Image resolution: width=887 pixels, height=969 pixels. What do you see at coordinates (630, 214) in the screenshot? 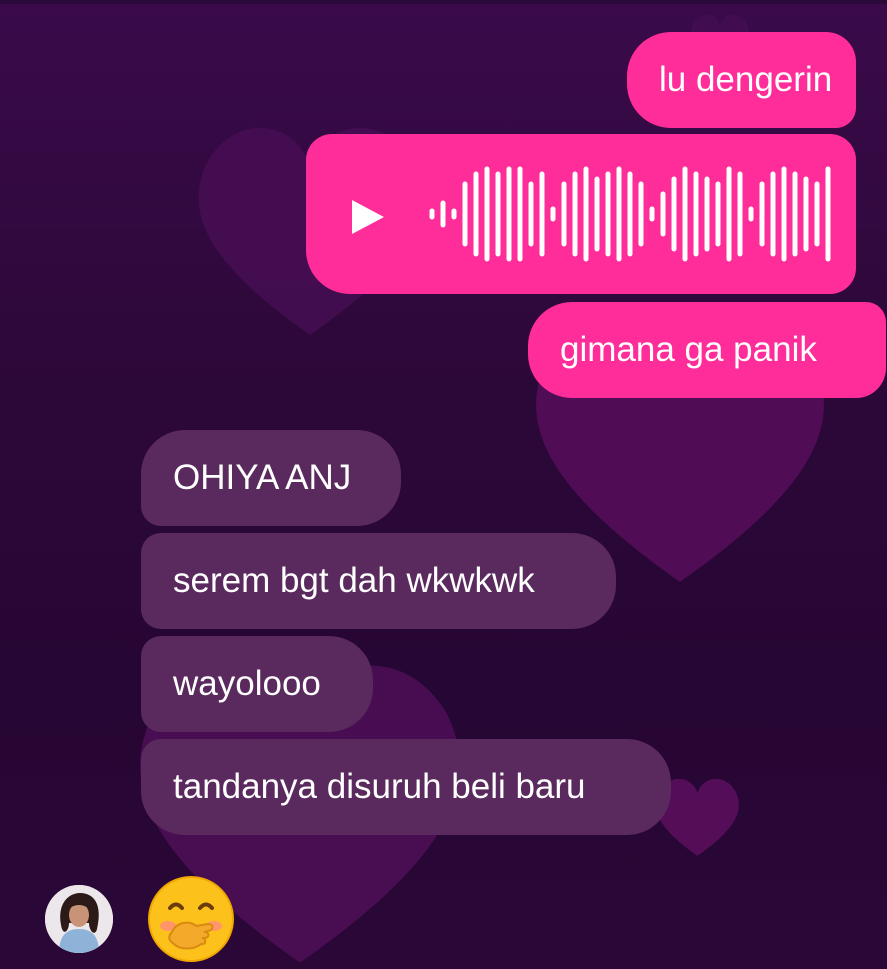
I see `waveform-icon` at bounding box center [630, 214].